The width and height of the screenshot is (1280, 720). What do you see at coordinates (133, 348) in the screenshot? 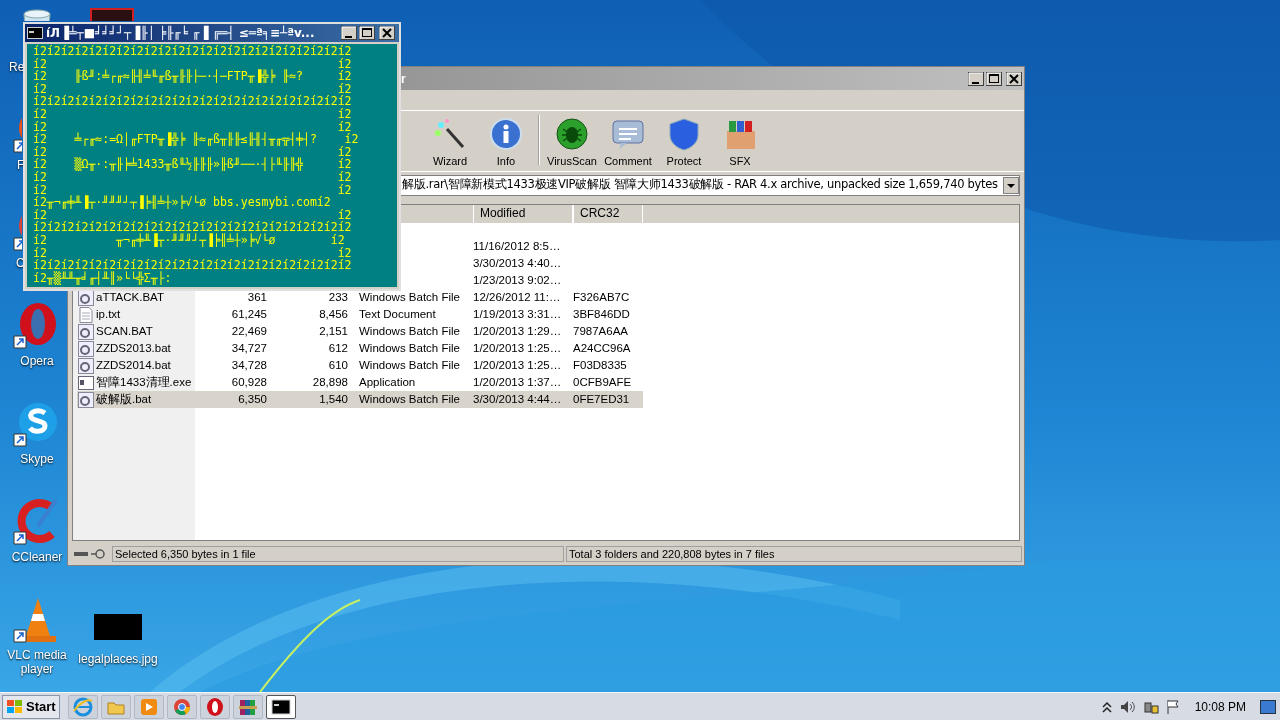
I see `file-name: ZZDS2013.bat` at bounding box center [133, 348].